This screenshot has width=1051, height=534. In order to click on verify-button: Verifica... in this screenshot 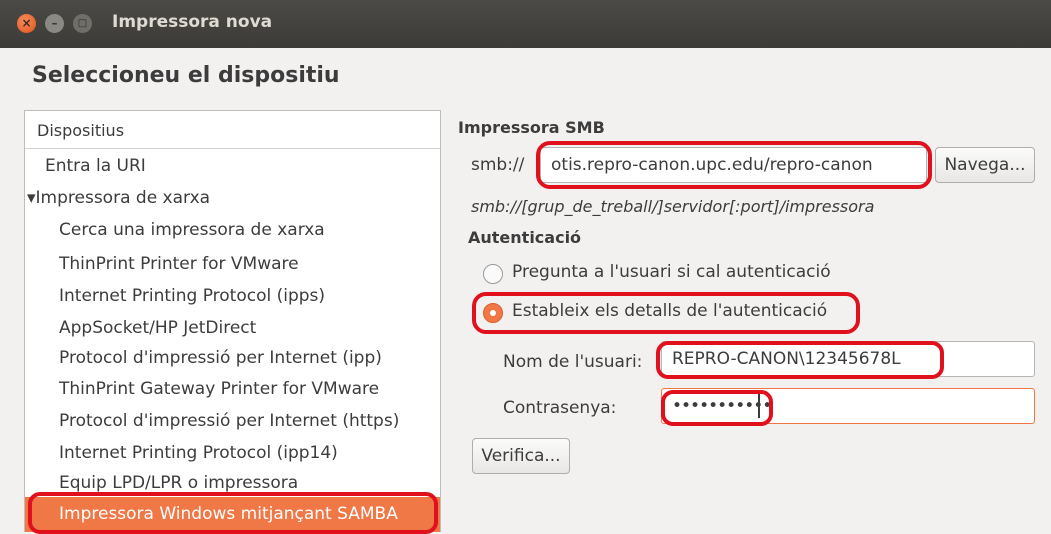, I will do `click(521, 456)`.